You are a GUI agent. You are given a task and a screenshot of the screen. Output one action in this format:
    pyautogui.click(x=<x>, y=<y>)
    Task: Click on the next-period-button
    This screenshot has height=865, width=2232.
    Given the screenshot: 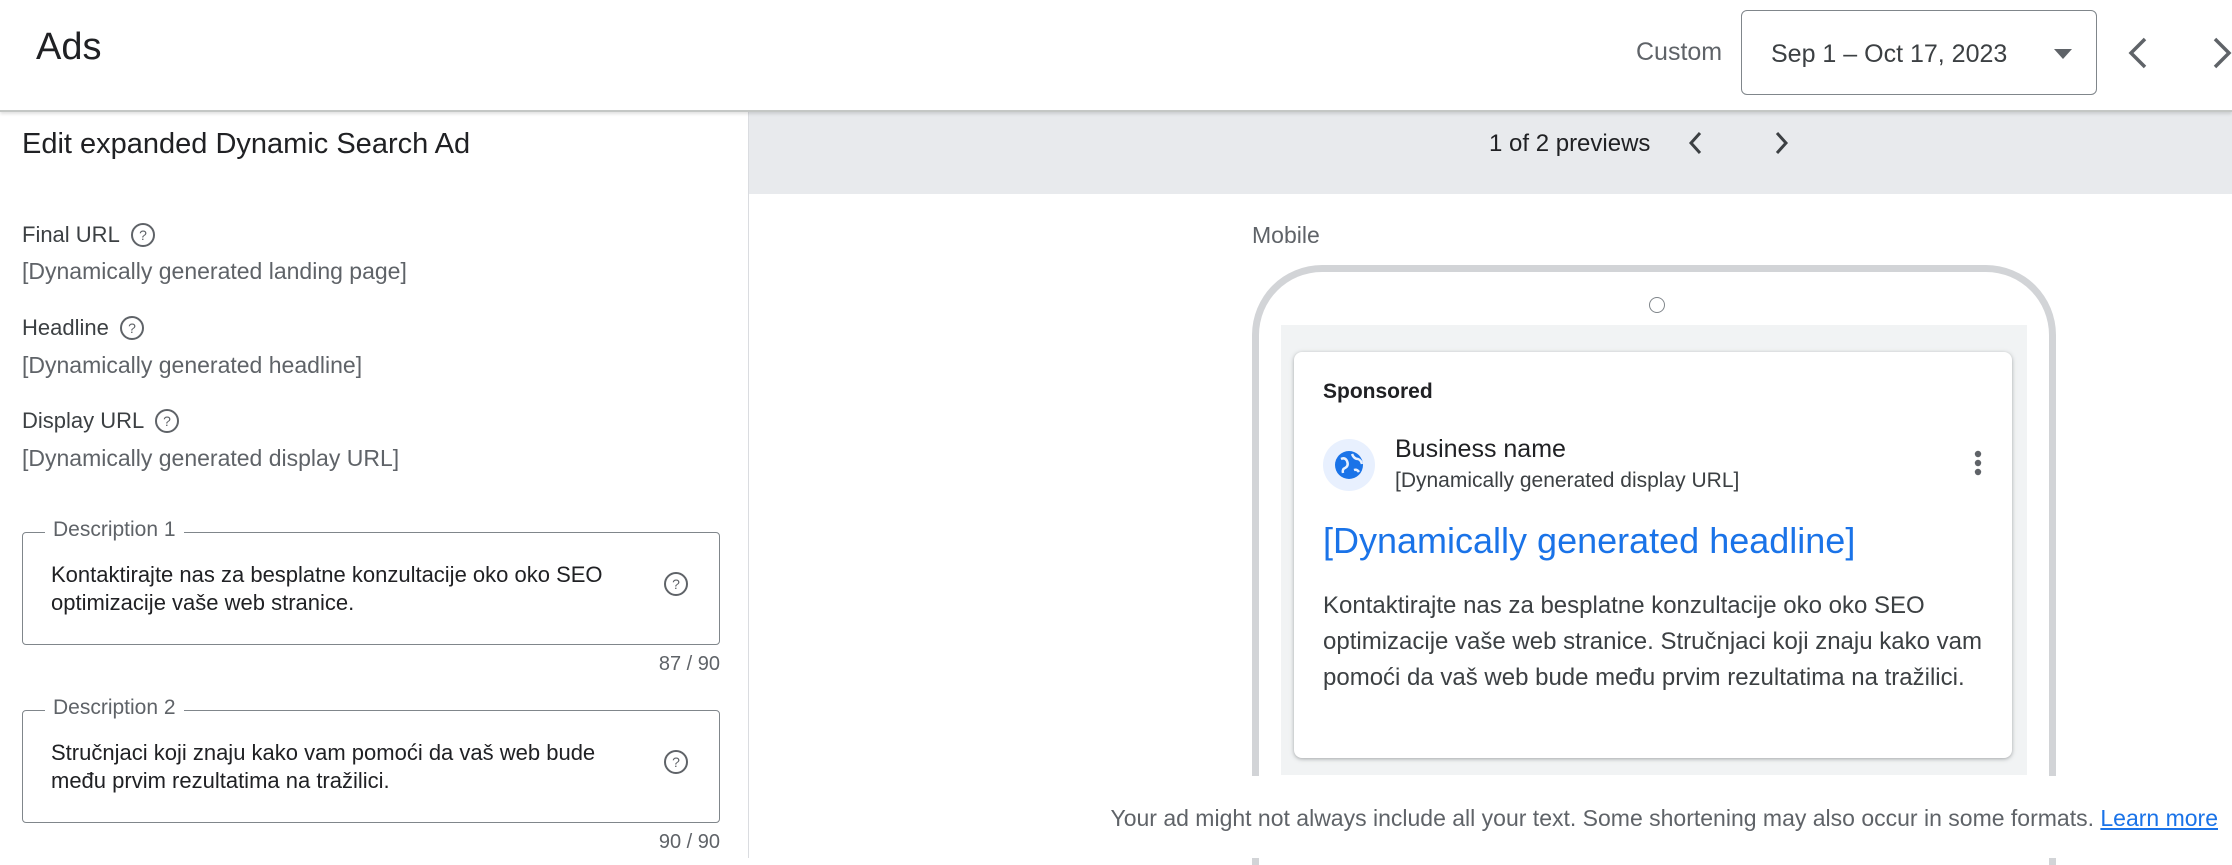 What is the action you would take?
    pyautogui.click(x=2222, y=54)
    